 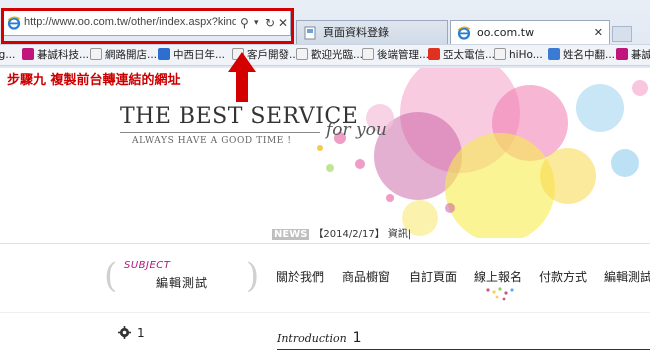 What do you see at coordinates (325, 312) in the screenshot?
I see `section-divider` at bounding box center [325, 312].